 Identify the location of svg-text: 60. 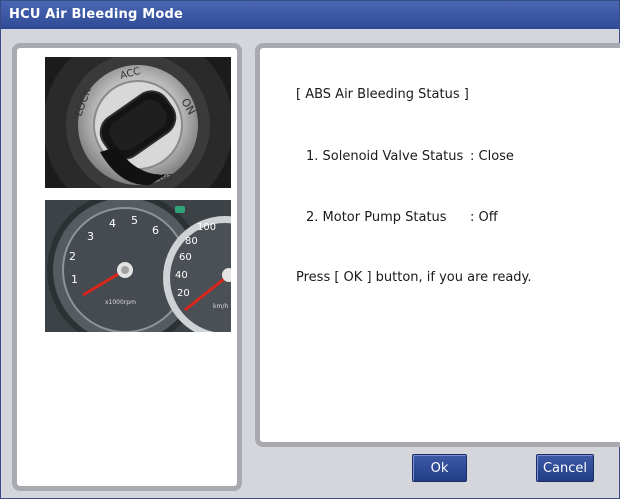
(185, 257).